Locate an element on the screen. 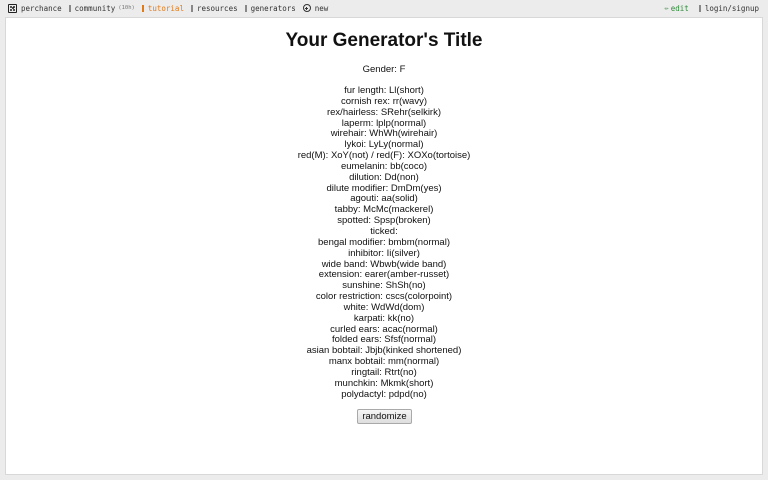  plus-icon is located at coordinates (306, 8).